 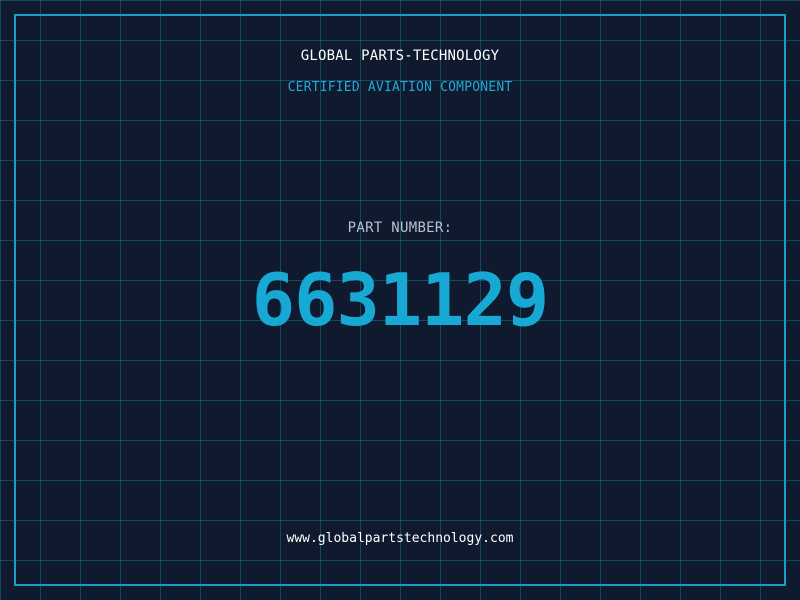 What do you see at coordinates (400, 87) in the screenshot?
I see `certification-subtitle: CERTIFIED AVIATION COMPONENT` at bounding box center [400, 87].